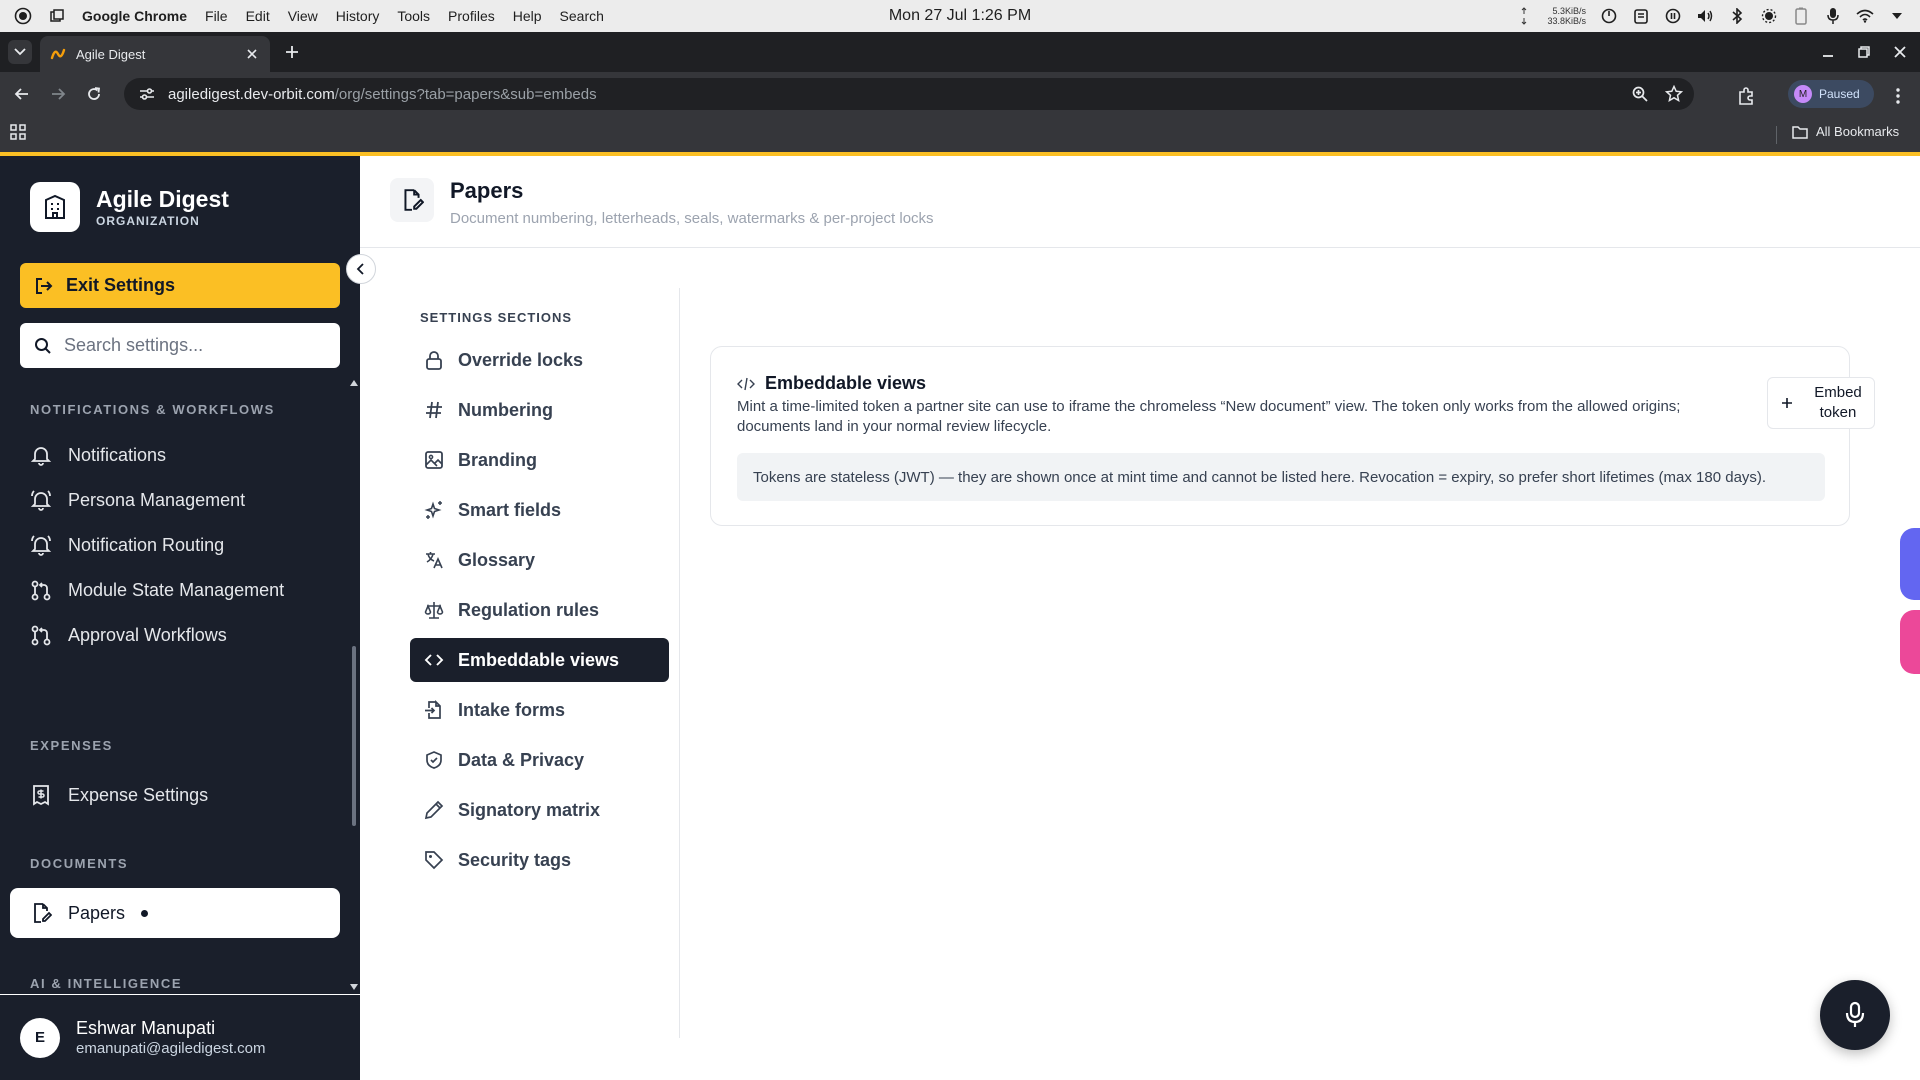 The height and width of the screenshot is (1080, 1920). I want to click on all-bookmarks-button: All Bookmarks, so click(1845, 131).